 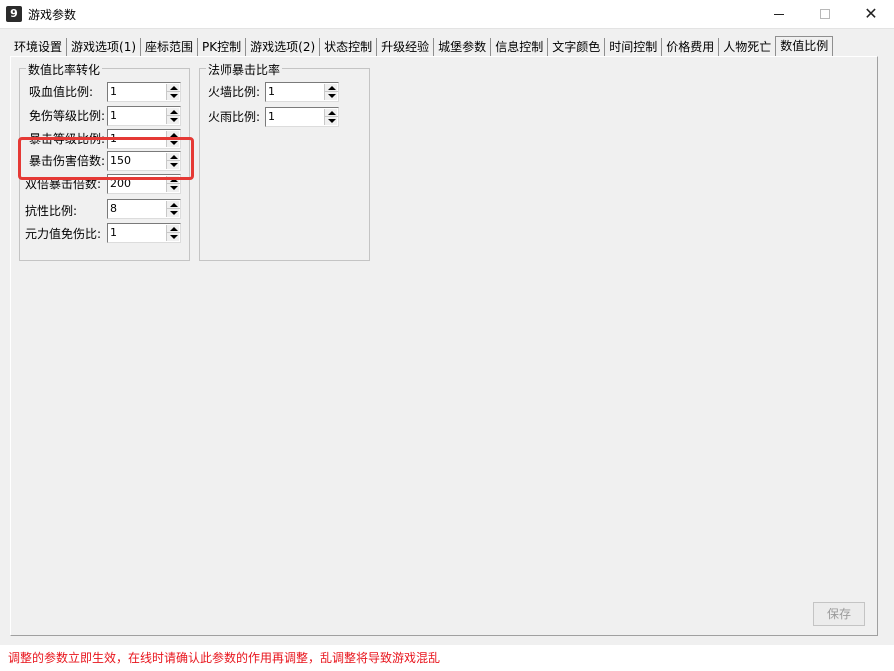 What do you see at coordinates (61, 92) in the screenshot?
I see `field-label: 吸血值比例:` at bounding box center [61, 92].